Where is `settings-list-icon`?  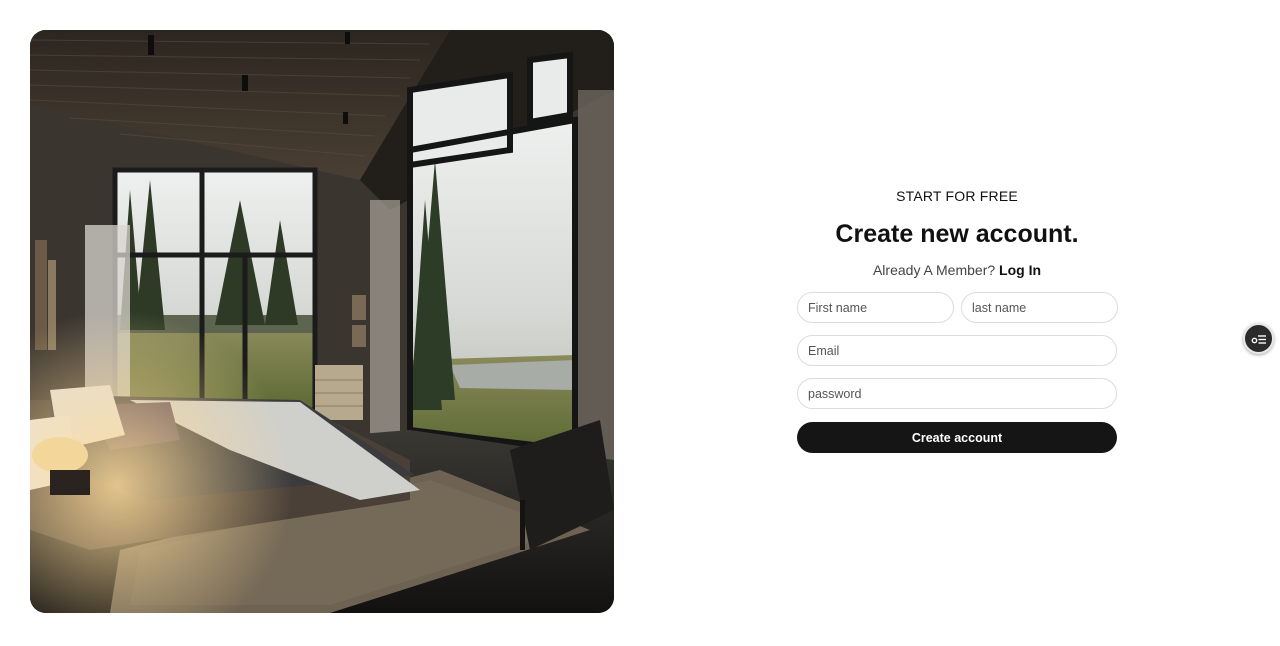 settings-list-icon is located at coordinates (1258, 339).